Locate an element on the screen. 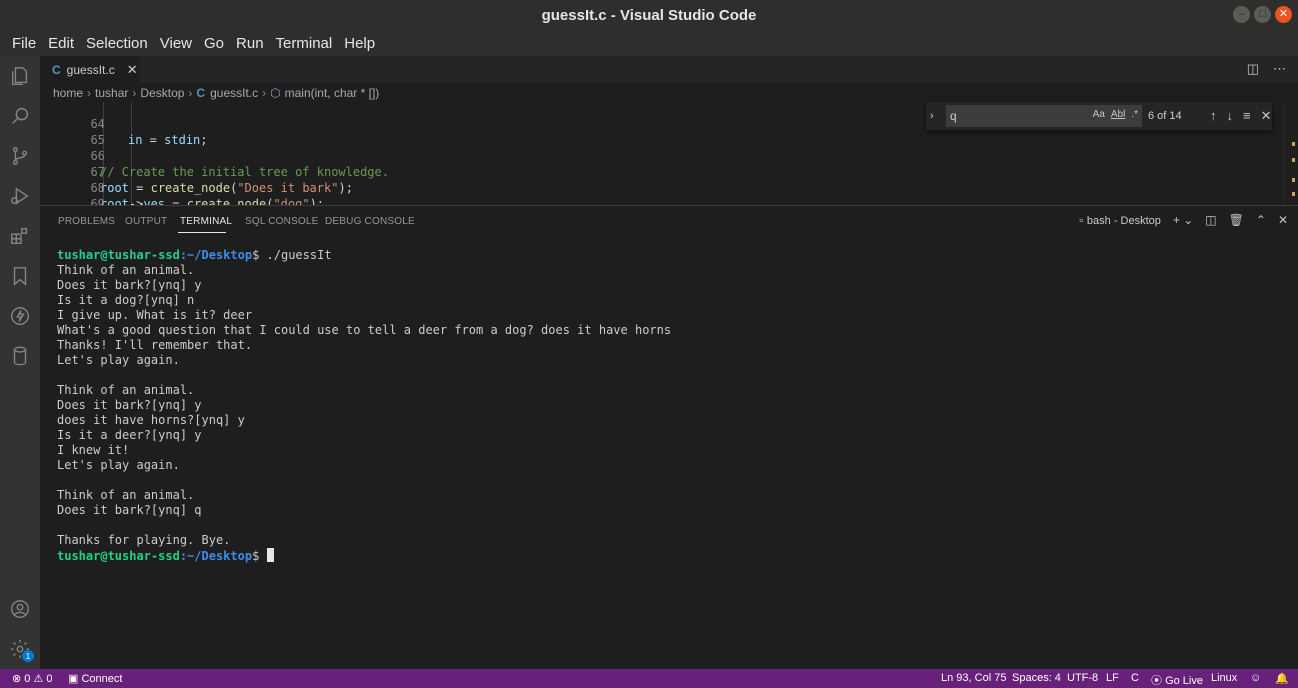 This screenshot has width=1298, height=688. window-controls: – □ ✕ is located at coordinates (1262, 14).